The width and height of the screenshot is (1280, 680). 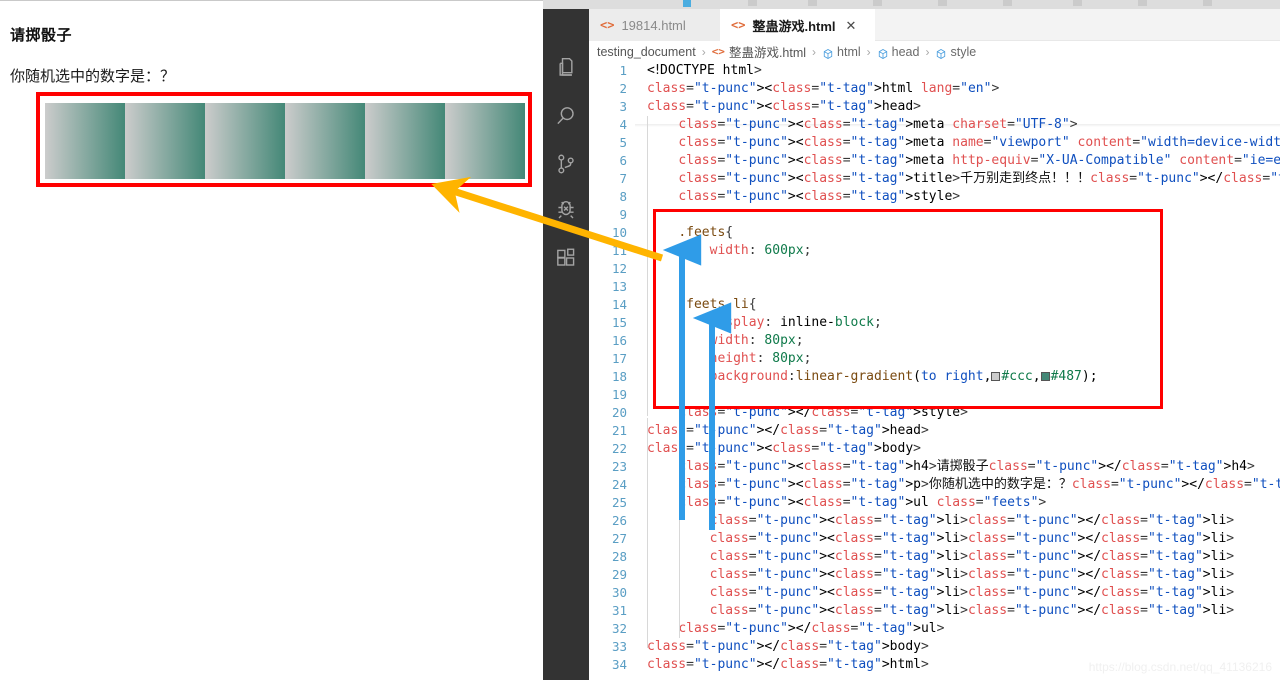 I want to click on code-line: 13, so click(x=934, y=287).